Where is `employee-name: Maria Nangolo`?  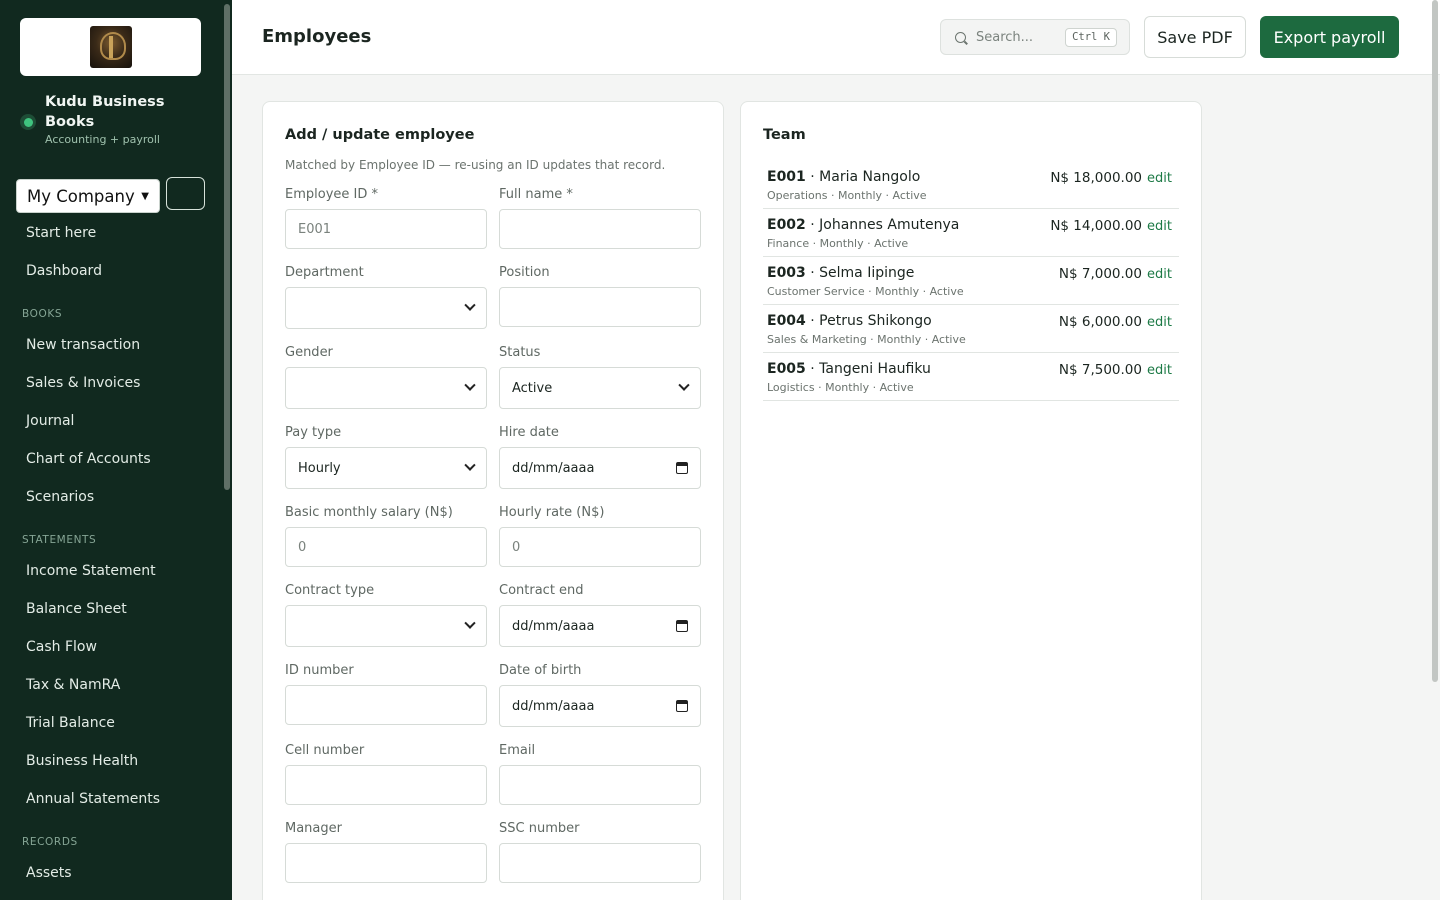 employee-name: Maria Nangolo is located at coordinates (870, 177).